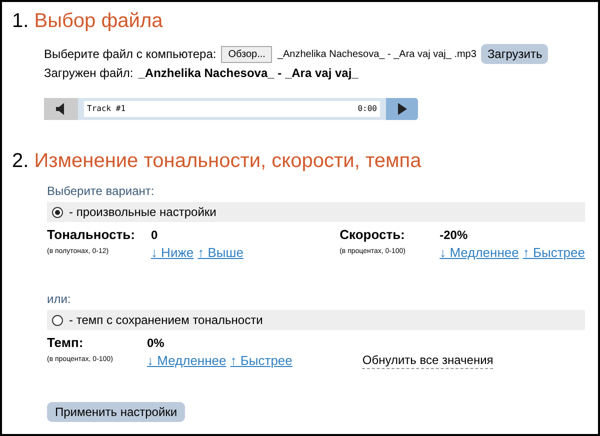 The width and height of the screenshot is (600, 436). Describe the element at coordinates (376, 55) in the screenshot. I see `file-name: _Anzhelika Nachesova_ - _Ara vaj vaj_ .mp3` at that location.